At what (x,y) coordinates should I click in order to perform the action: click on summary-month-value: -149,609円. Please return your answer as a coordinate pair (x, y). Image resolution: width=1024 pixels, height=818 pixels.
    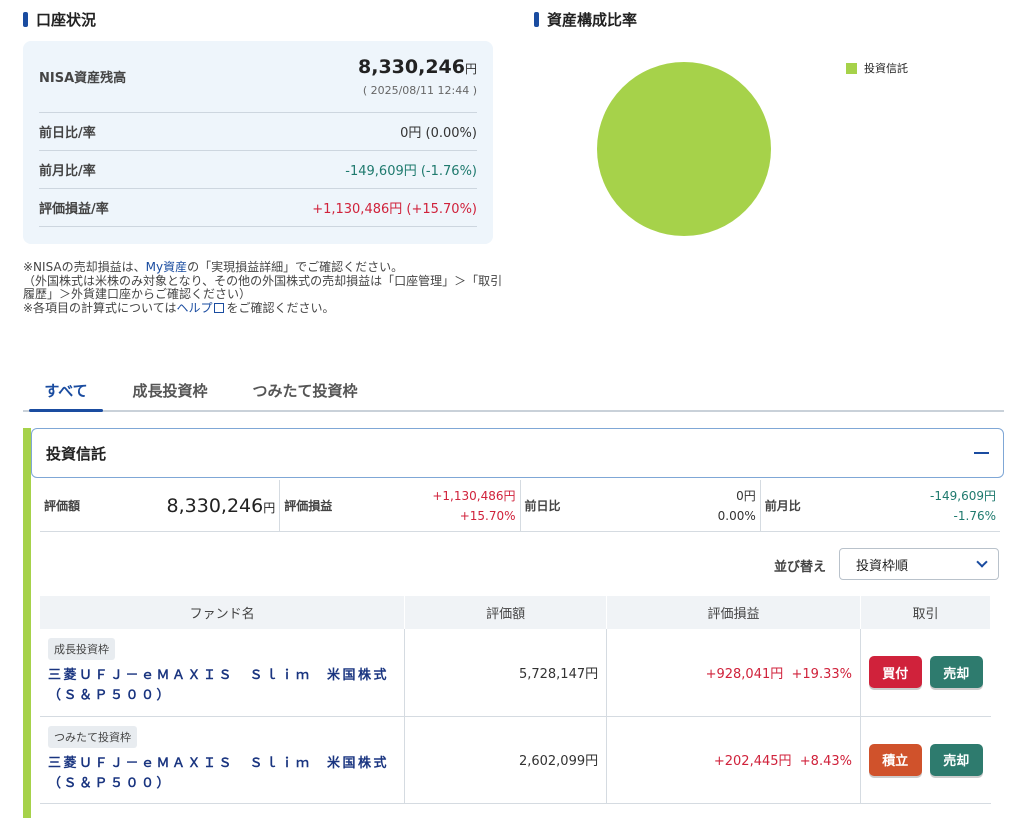
    Looking at the image, I should click on (963, 495).